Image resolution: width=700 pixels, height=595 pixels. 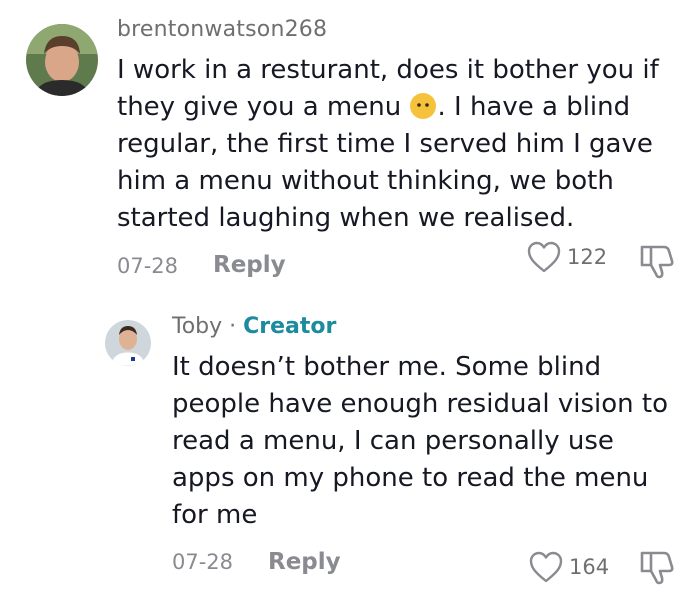 What do you see at coordinates (587, 257) in the screenshot?
I see `comment-like-count: 122` at bounding box center [587, 257].